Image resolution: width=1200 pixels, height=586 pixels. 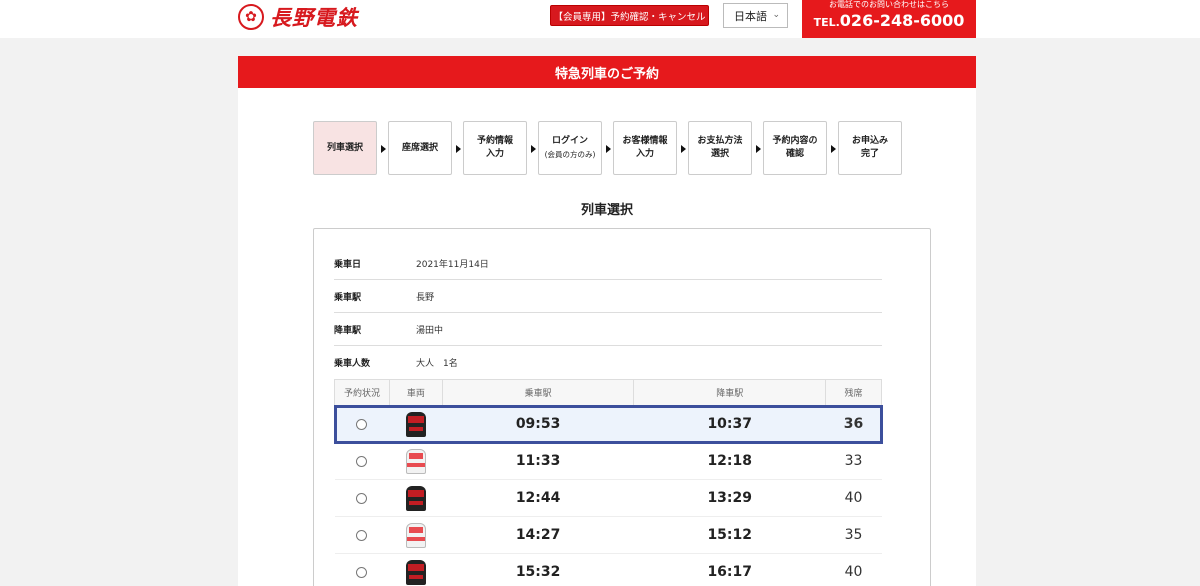 I want to click on step-label: 予約内容の 確認, so click(x=794, y=148).